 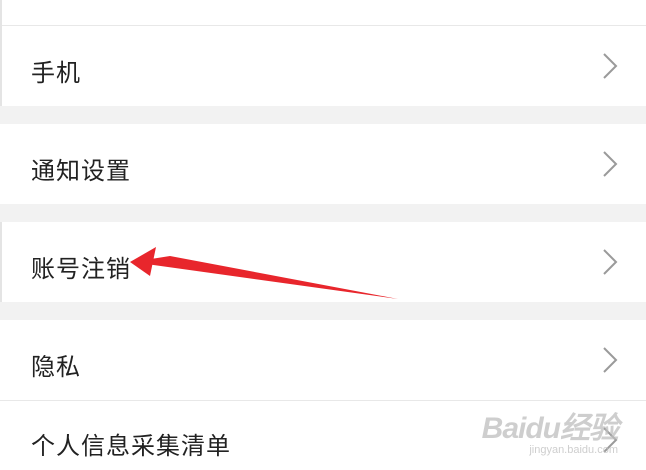 I want to click on settings-group-top, so click(x=323, y=12).